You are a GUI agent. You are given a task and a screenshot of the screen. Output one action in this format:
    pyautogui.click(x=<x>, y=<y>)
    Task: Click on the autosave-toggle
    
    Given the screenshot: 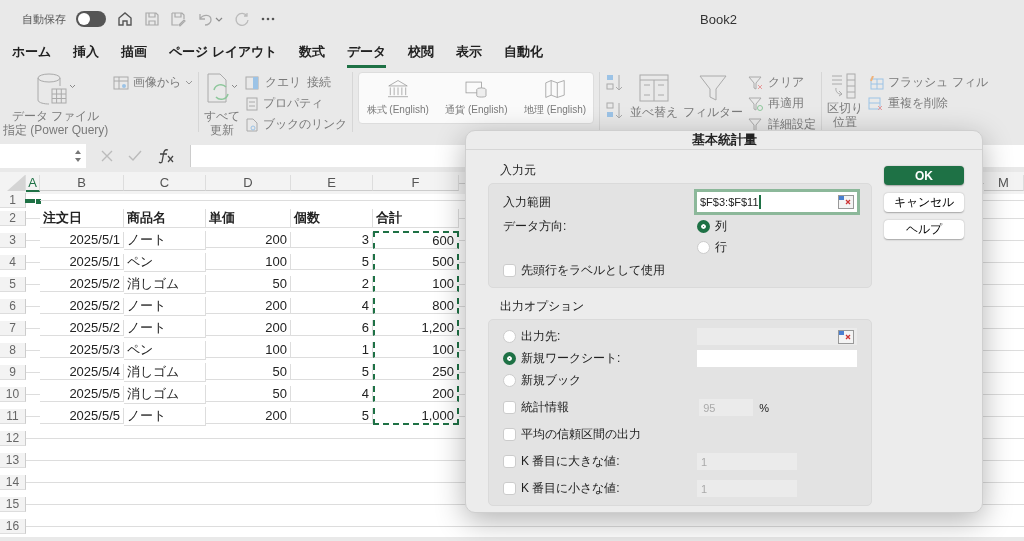 What is the action you would take?
    pyautogui.click(x=91, y=19)
    